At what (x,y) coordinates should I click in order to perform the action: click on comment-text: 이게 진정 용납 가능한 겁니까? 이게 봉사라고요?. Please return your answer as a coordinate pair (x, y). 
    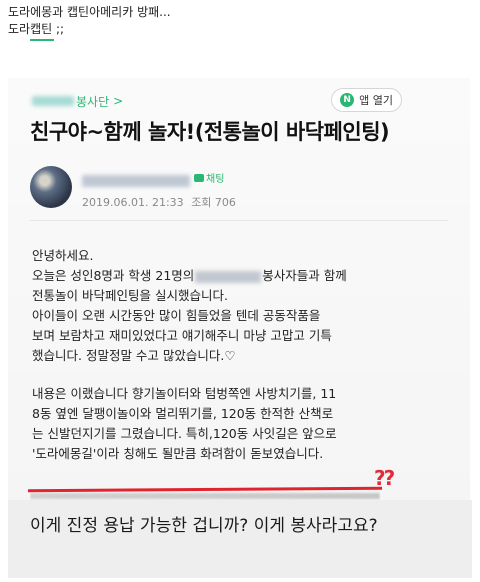
    Looking at the image, I should click on (204, 526).